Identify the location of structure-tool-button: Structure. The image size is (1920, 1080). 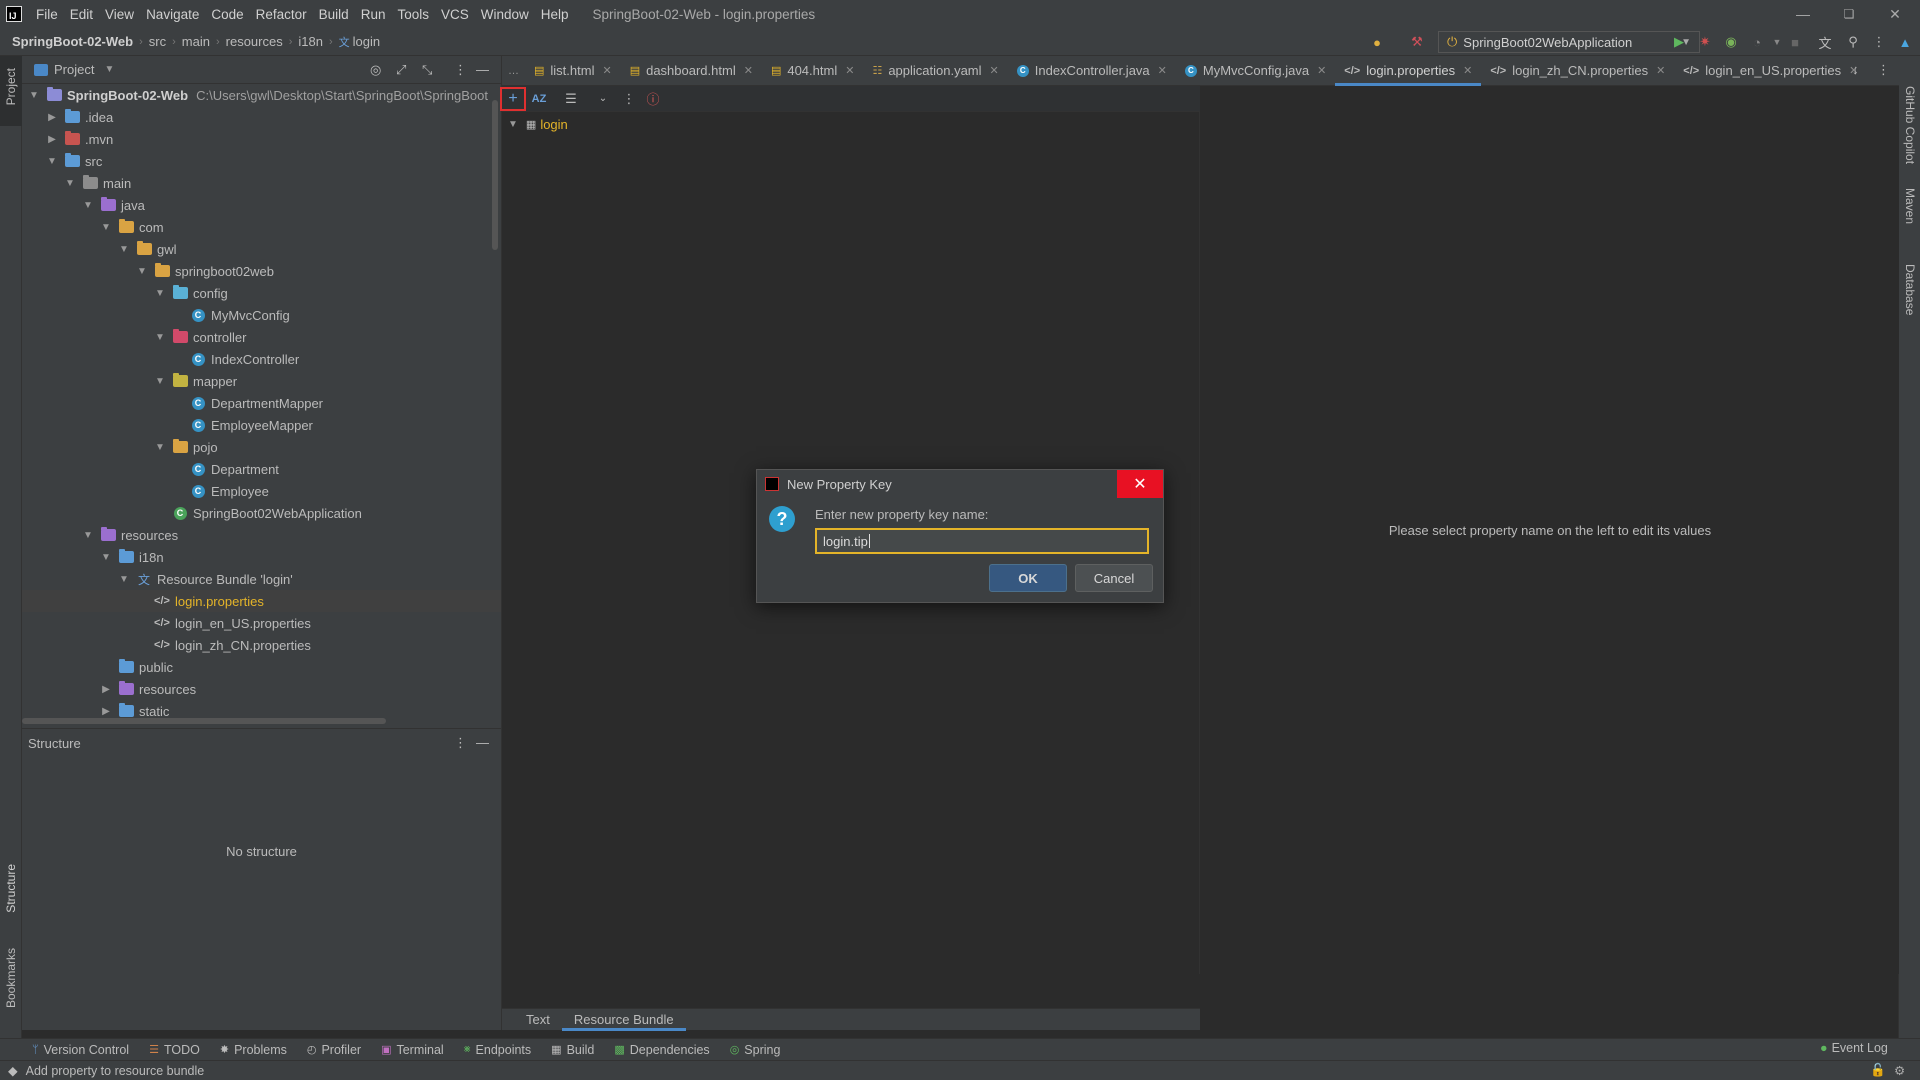
(11, 888).